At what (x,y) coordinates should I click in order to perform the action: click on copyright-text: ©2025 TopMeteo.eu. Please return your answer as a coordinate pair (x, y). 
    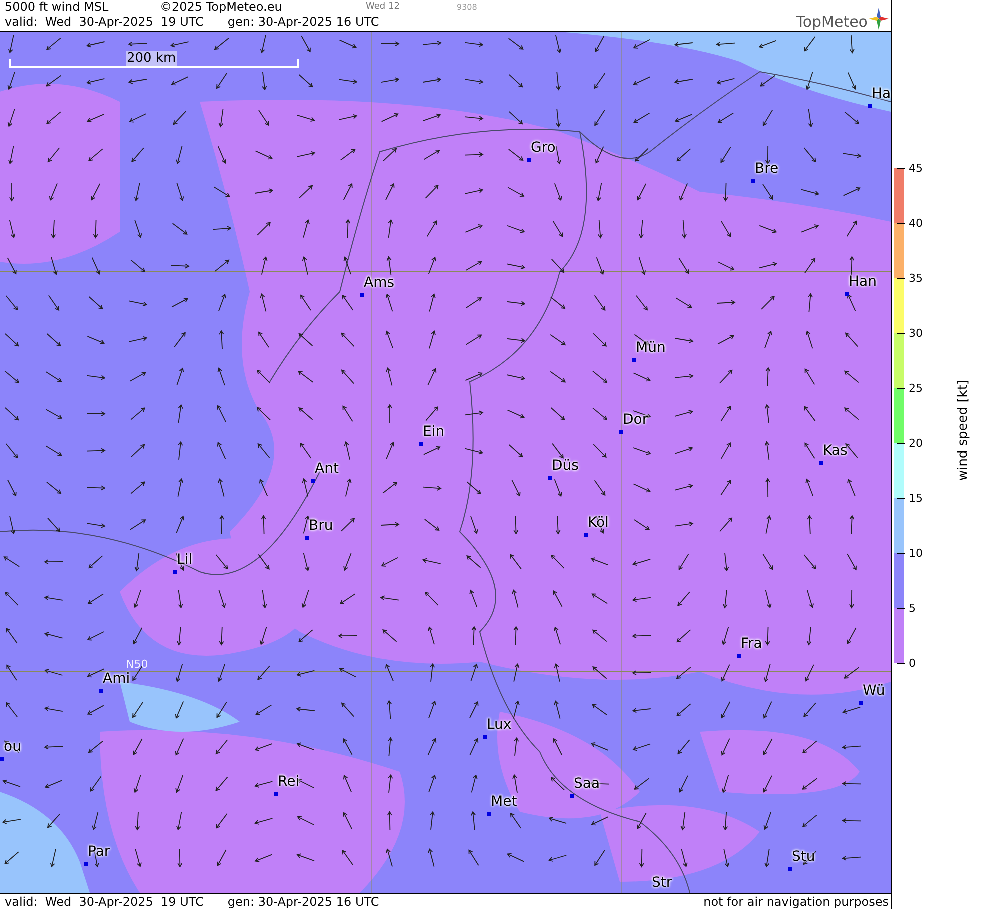
    Looking at the image, I should click on (222, 7).